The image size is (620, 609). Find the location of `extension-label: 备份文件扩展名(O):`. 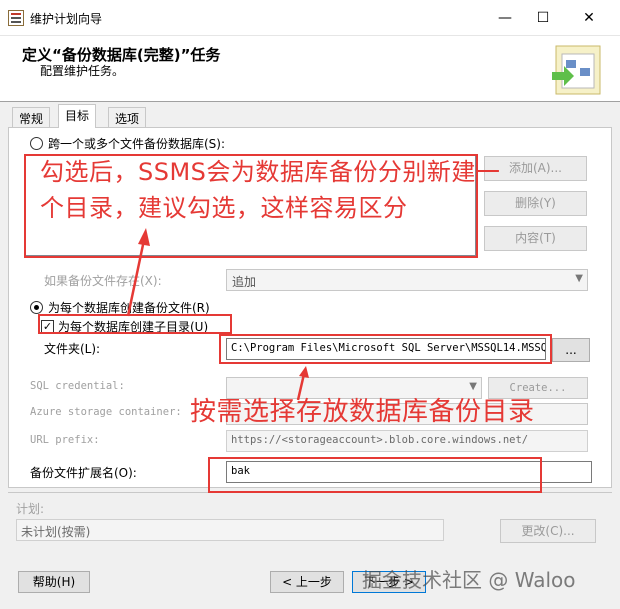

extension-label: 备份文件扩展名(O): is located at coordinates (83, 473).